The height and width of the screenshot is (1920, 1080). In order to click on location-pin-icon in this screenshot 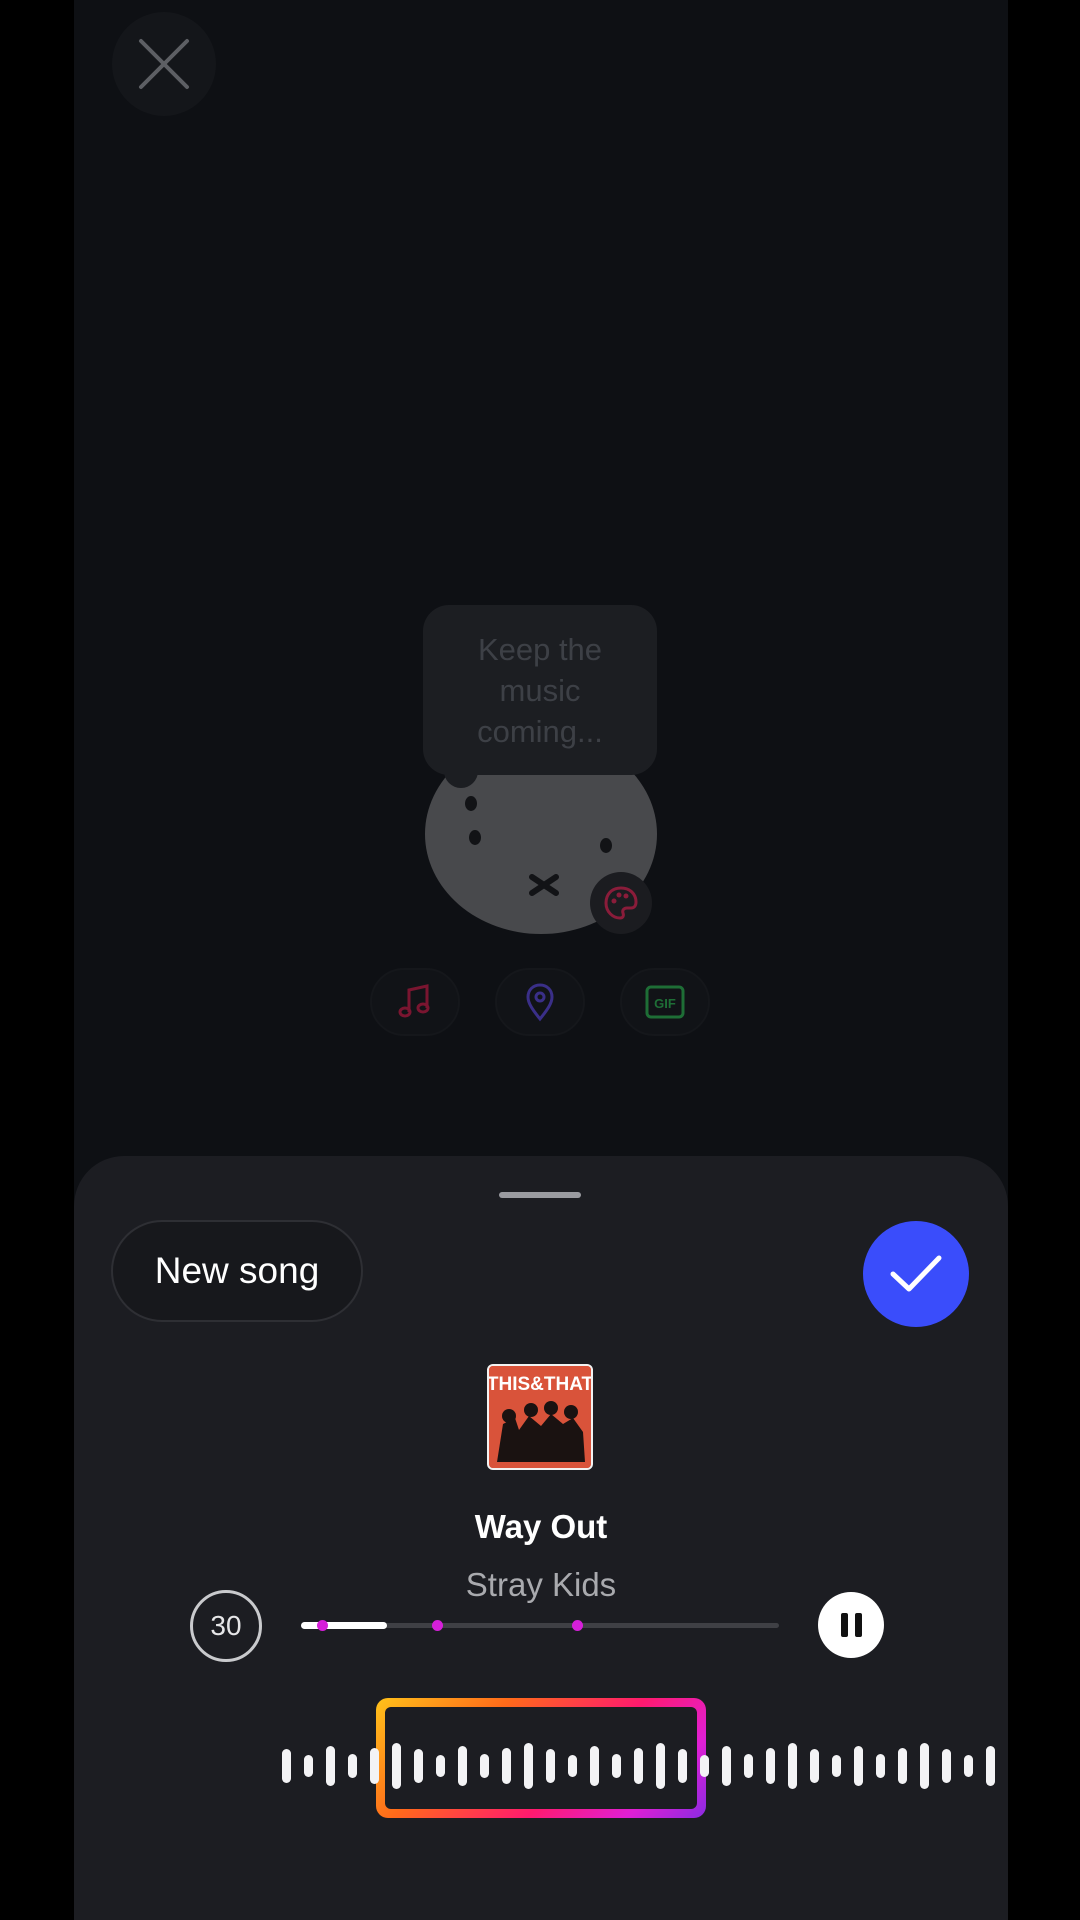, I will do `click(540, 1002)`.